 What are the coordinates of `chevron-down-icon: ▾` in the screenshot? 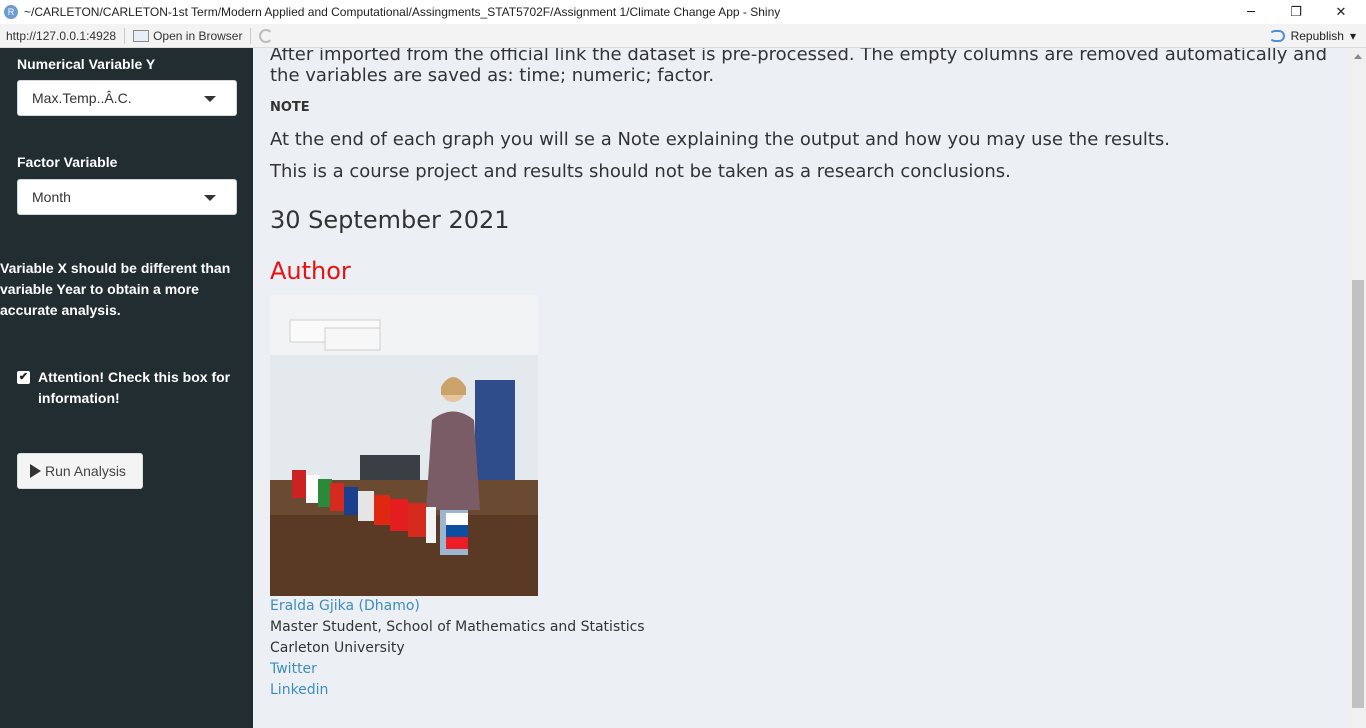 It's located at (1352, 36).